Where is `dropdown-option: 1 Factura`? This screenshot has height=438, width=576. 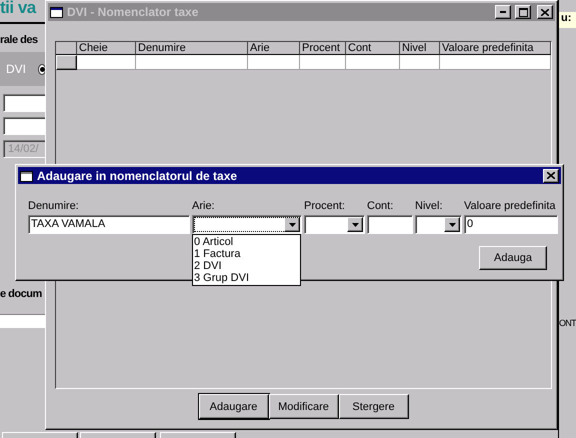
dropdown-option: 1 Factura is located at coordinates (246, 254).